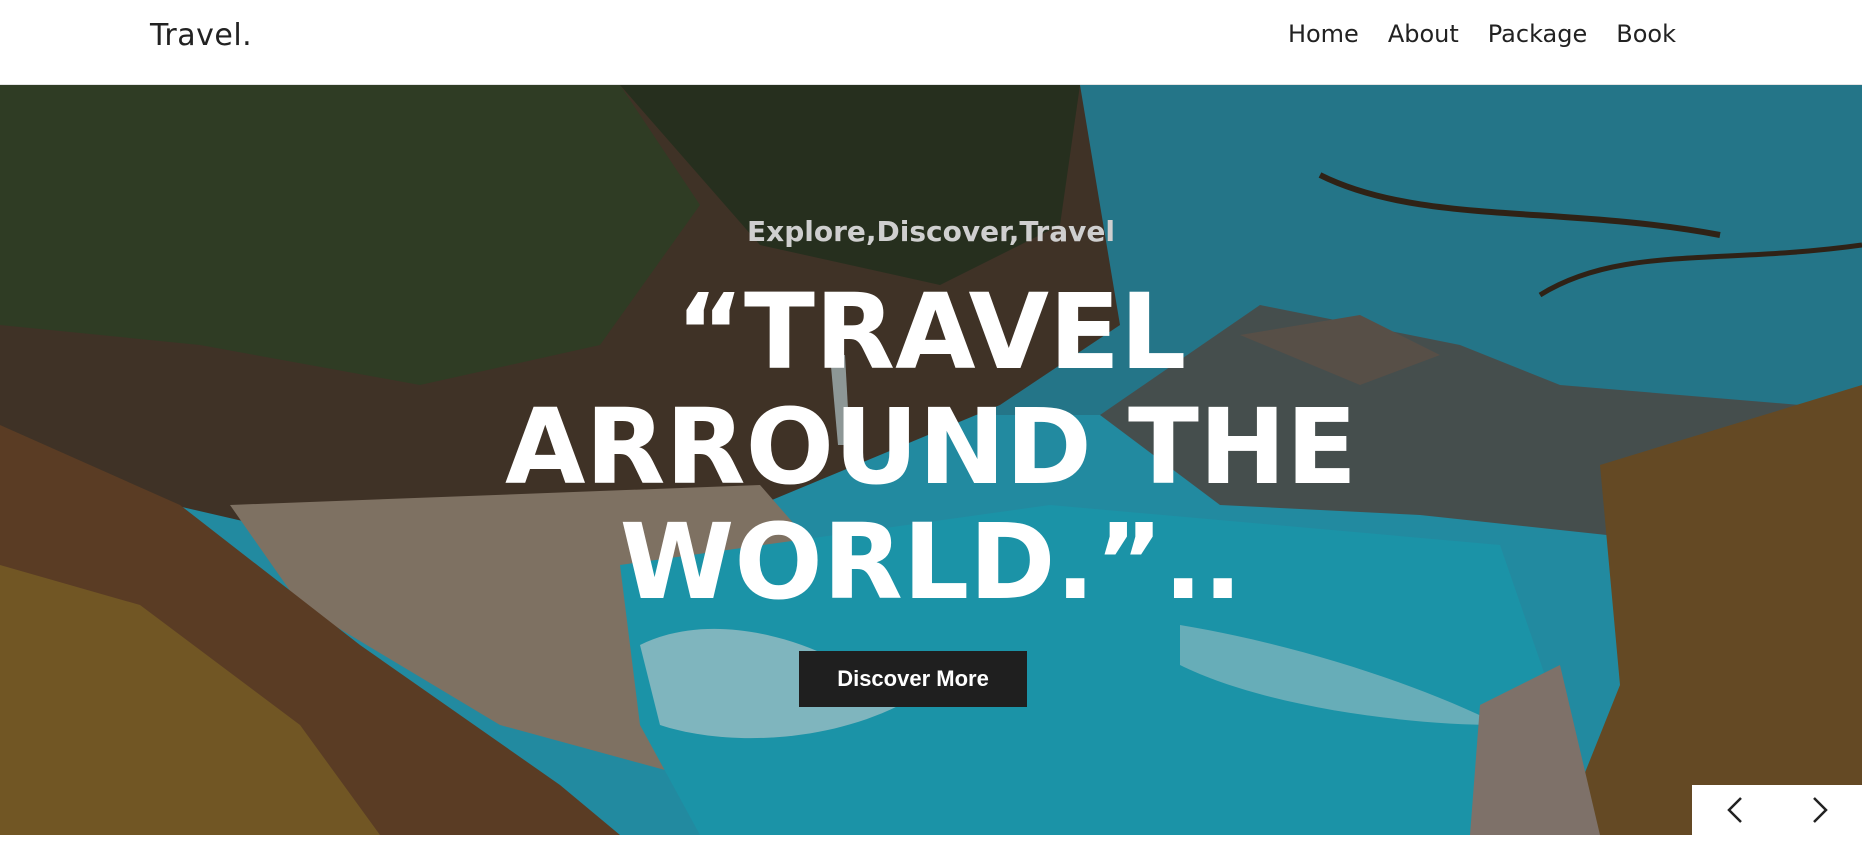 This screenshot has height=853, width=1862. I want to click on chevron-left-icon, so click(1735, 810).